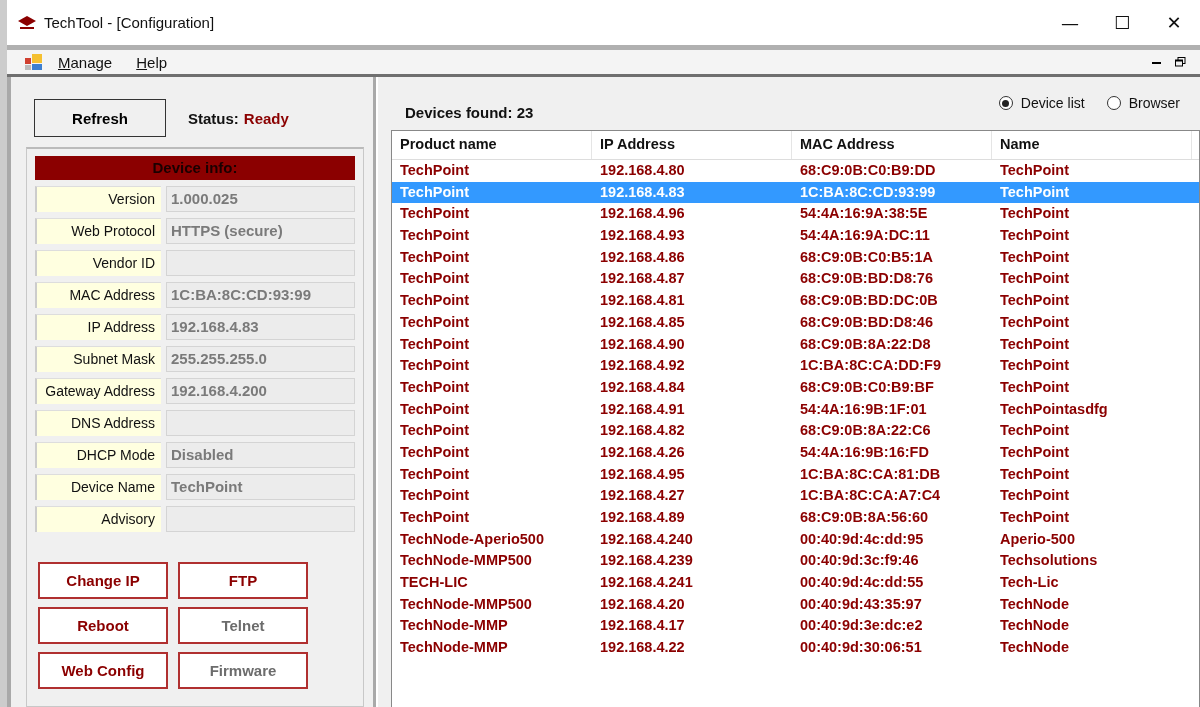 This screenshot has width=1200, height=707. Describe the element at coordinates (642, 387) in the screenshot. I see `table-cell-text: 192.168.4.84` at that location.